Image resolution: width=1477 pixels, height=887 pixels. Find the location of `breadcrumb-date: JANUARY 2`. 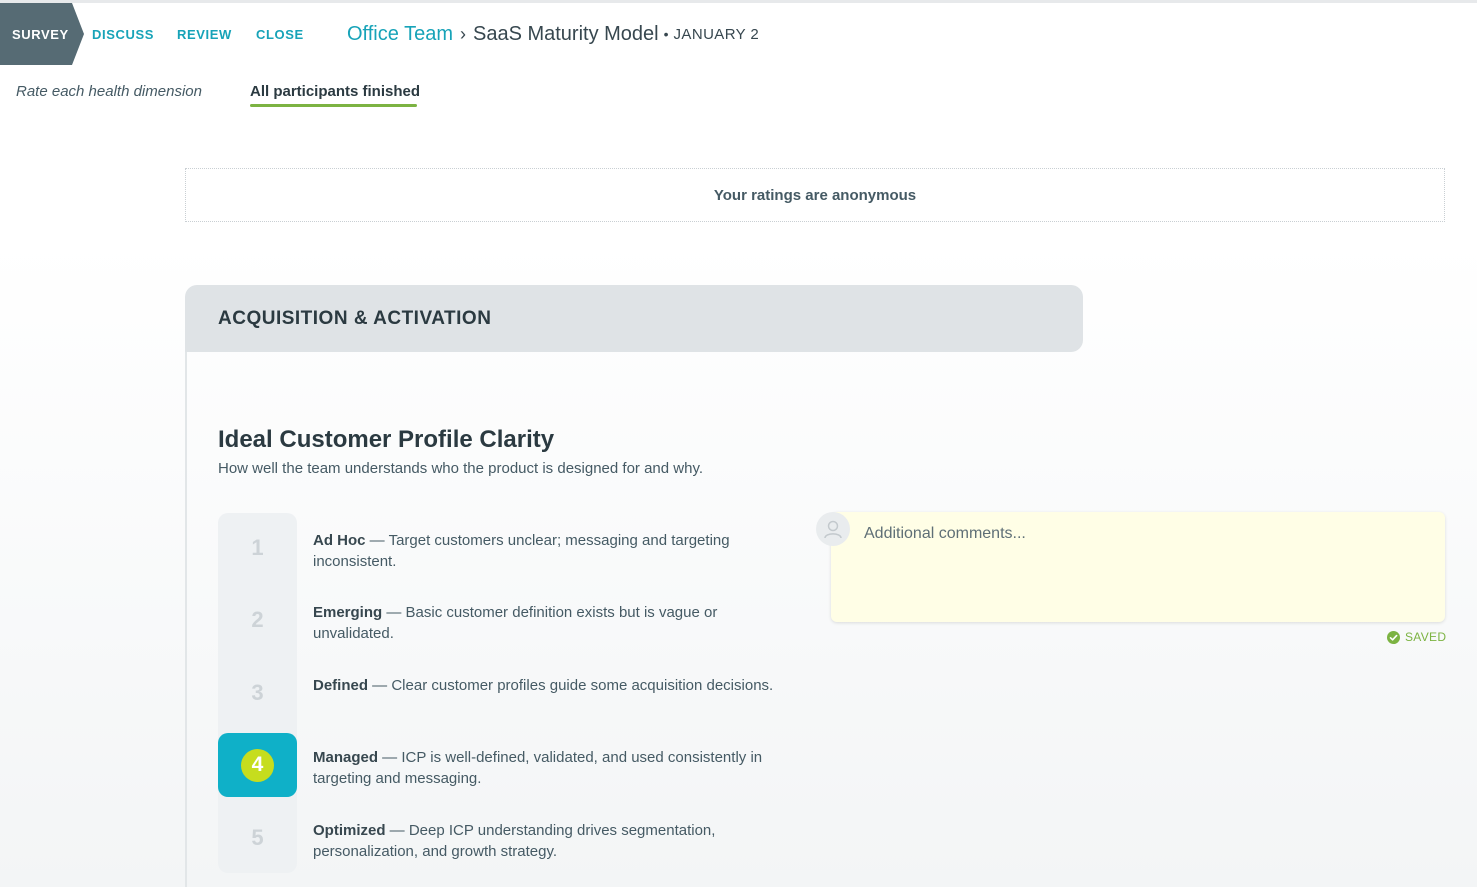

breadcrumb-date: JANUARY 2 is located at coordinates (716, 34).